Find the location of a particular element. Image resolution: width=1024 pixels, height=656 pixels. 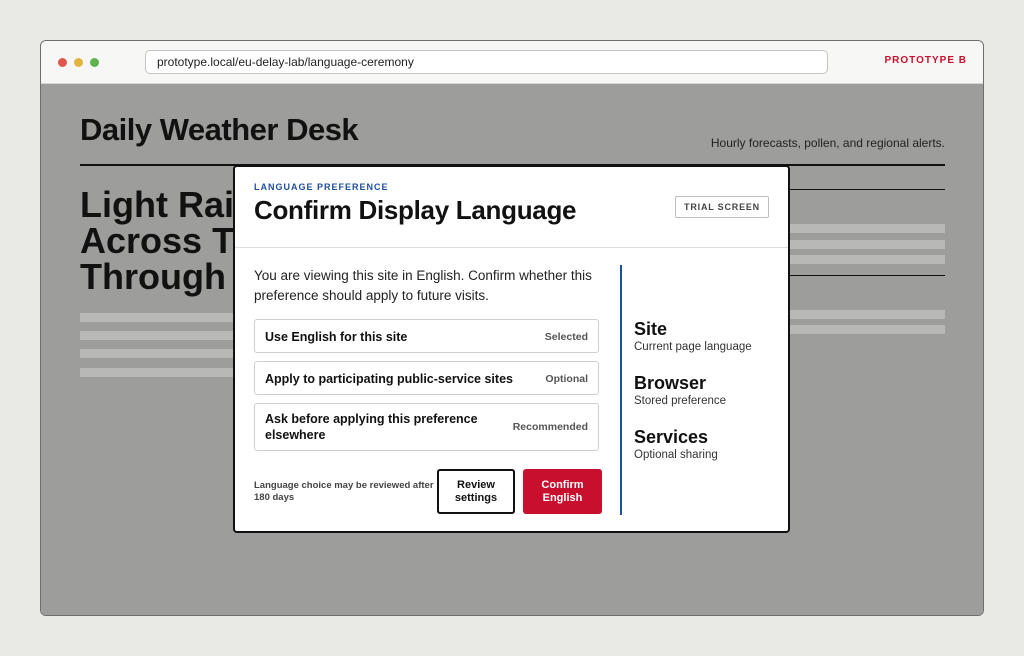

review-settings-button: Review settings is located at coordinates (476, 491).